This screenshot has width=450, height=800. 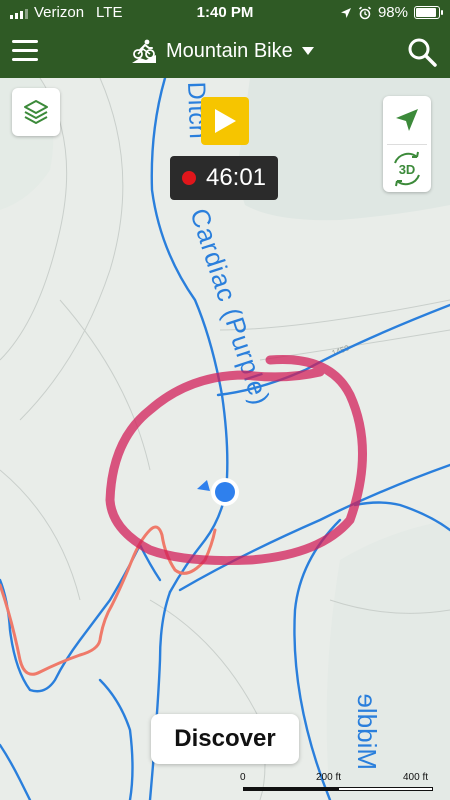 I want to click on 3d-rotate-icon: 3D, so click(x=407, y=169).